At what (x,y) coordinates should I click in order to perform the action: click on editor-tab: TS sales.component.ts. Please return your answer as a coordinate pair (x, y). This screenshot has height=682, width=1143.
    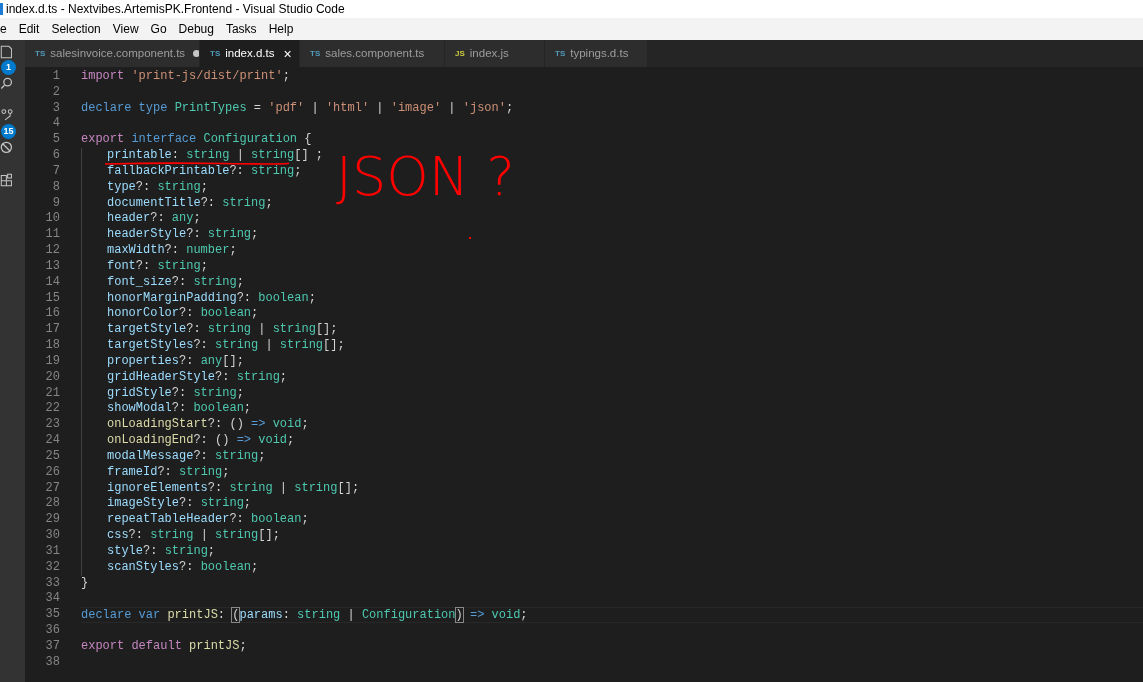
    Looking at the image, I should click on (372, 53).